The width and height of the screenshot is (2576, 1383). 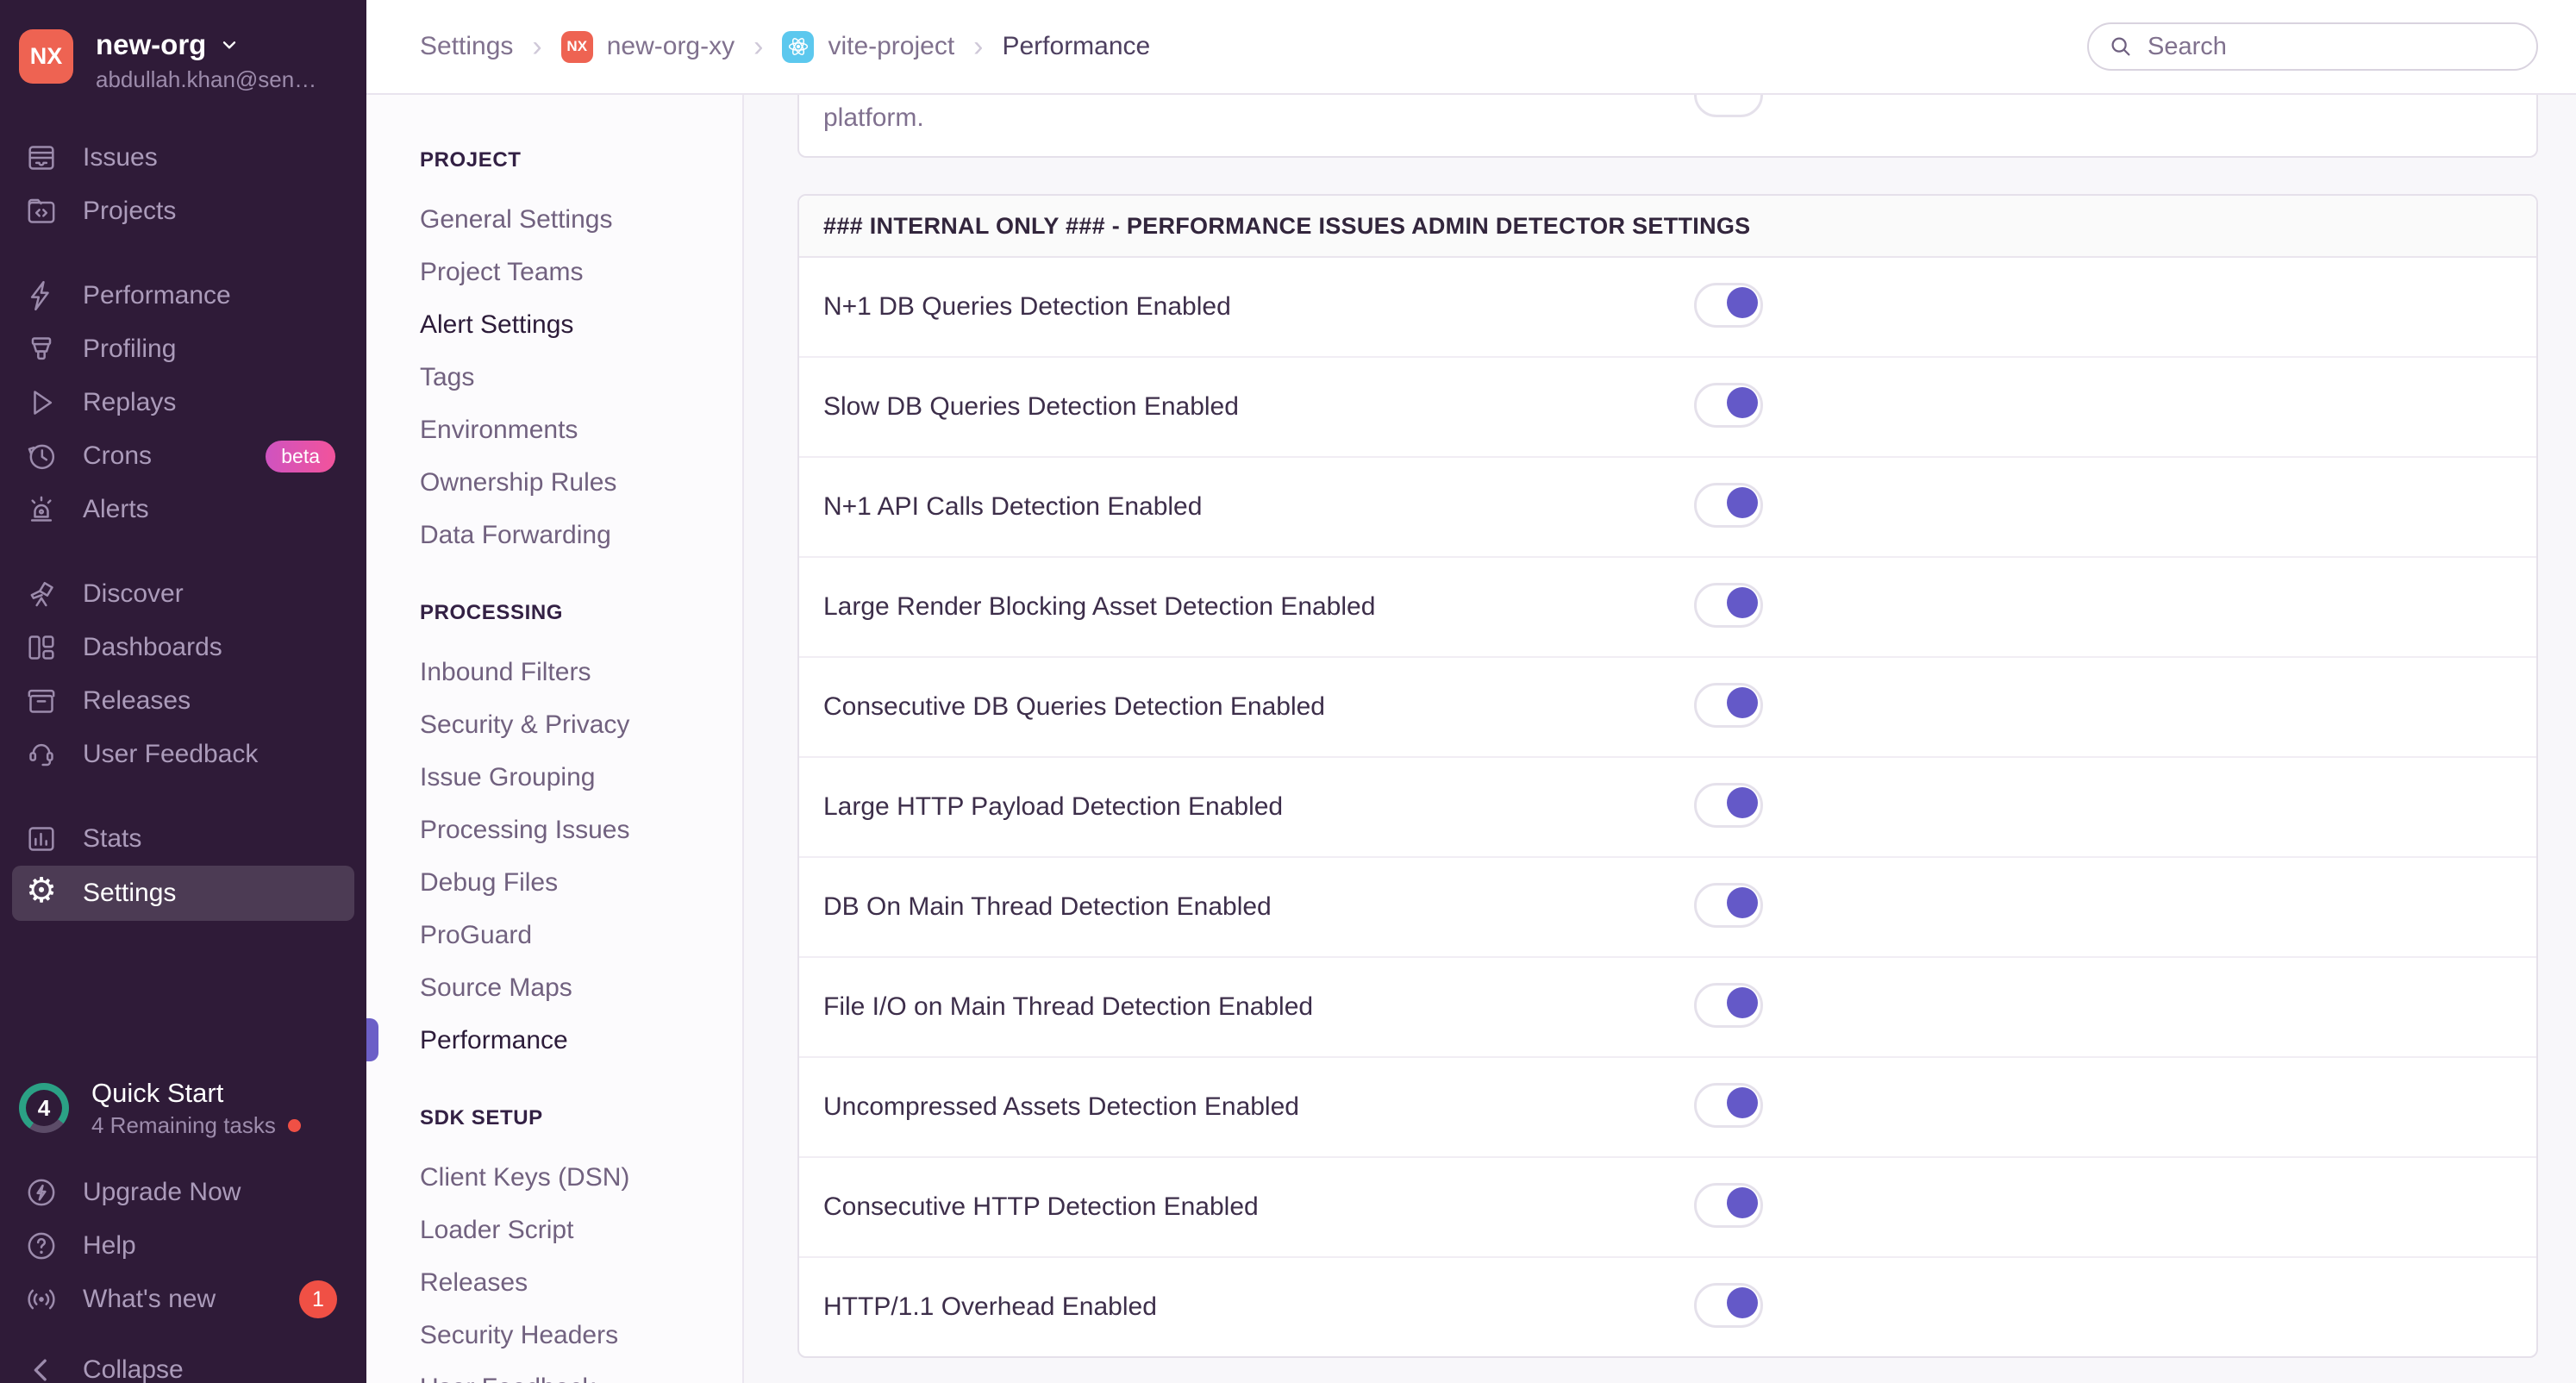 I want to click on detector-row: HTTP/1.1 Overhead Enabled, so click(x=1667, y=1307).